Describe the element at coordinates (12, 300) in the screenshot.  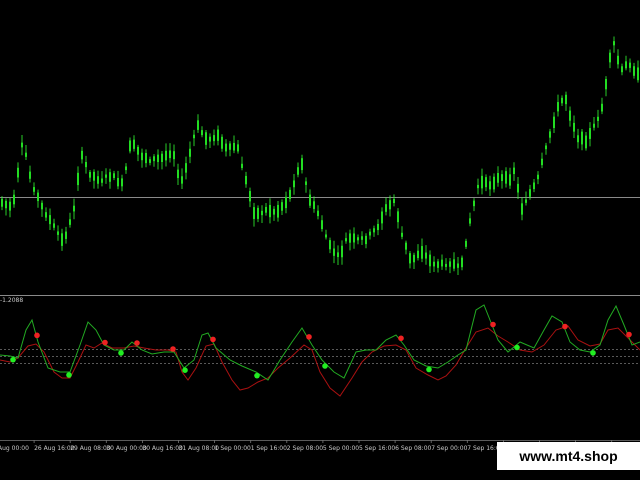
I see `indicator-value-label: -1.2088` at that location.